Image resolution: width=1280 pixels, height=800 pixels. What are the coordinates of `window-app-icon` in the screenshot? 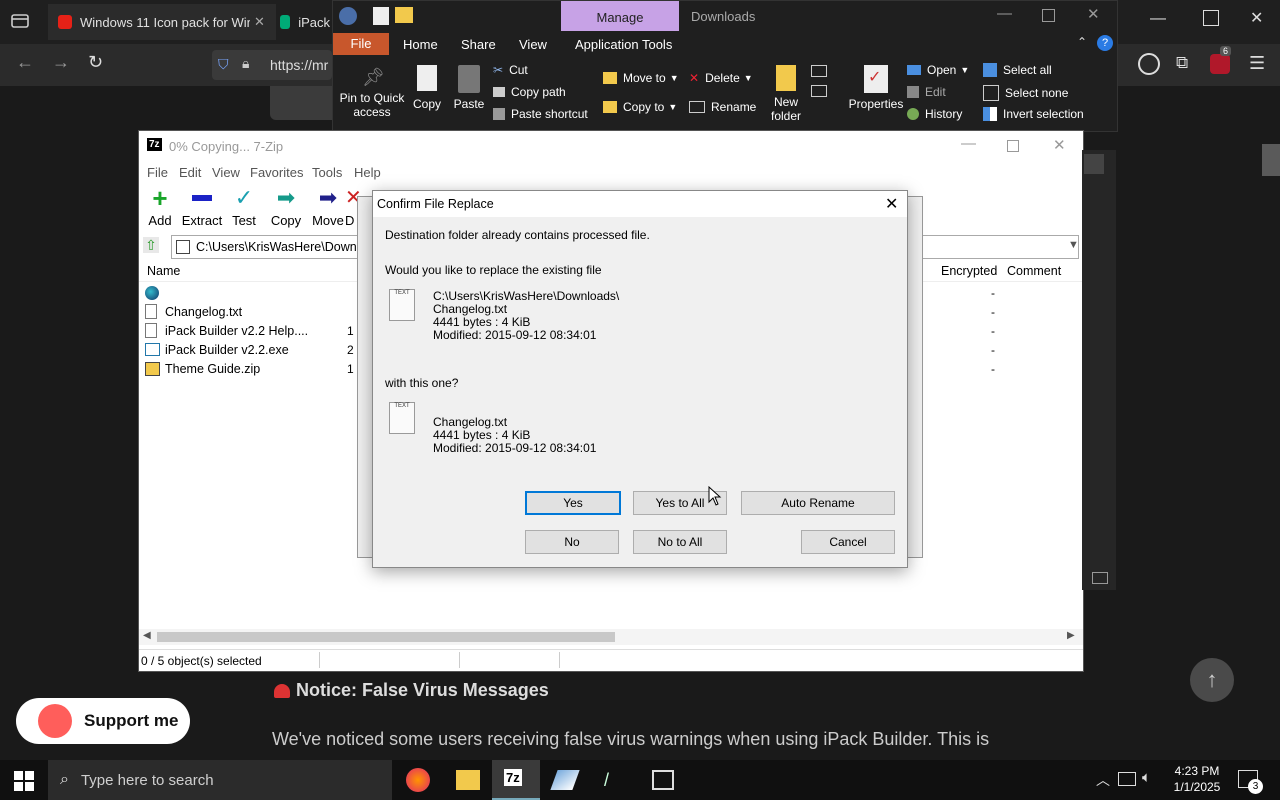 It's located at (663, 780).